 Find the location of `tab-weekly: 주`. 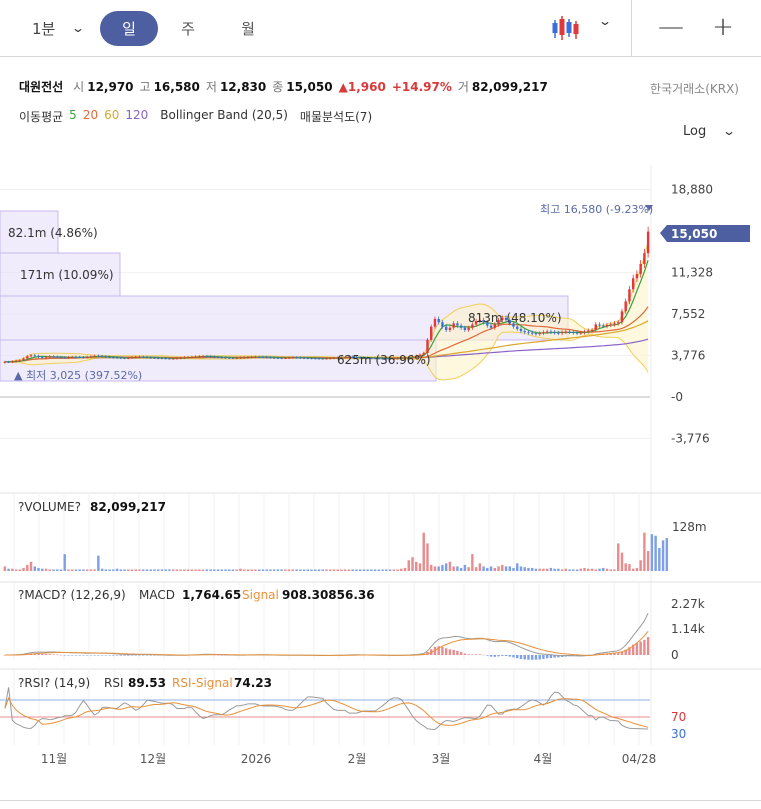

tab-weekly: 주 is located at coordinates (188, 28).